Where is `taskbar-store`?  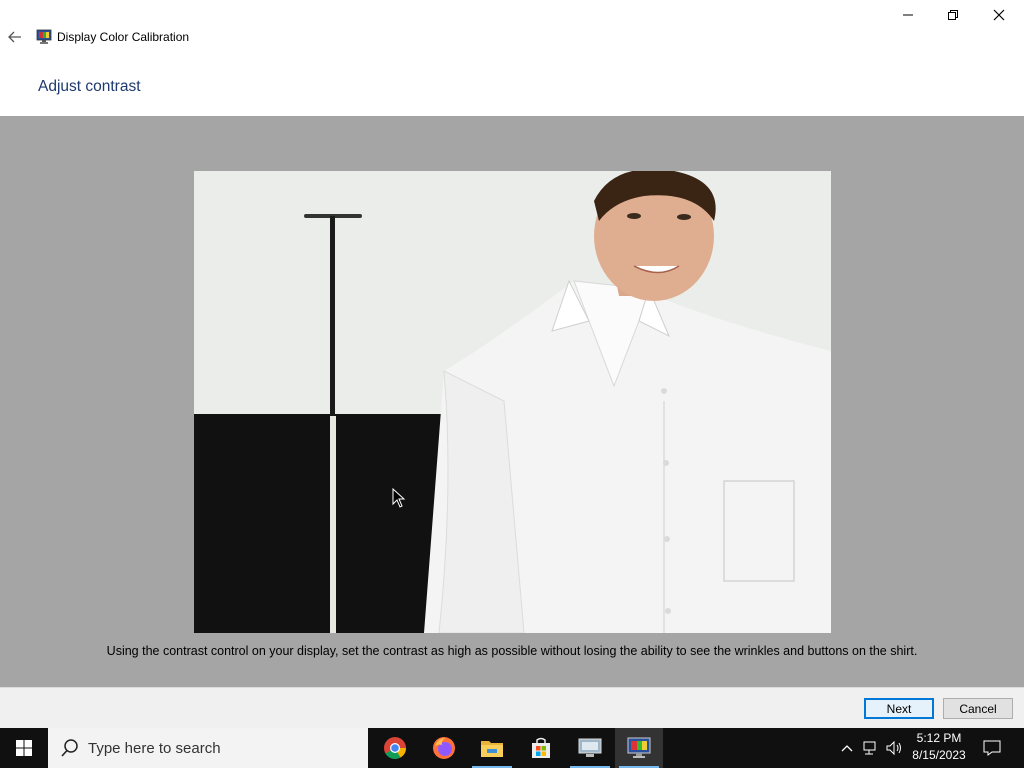
taskbar-store is located at coordinates (541, 748).